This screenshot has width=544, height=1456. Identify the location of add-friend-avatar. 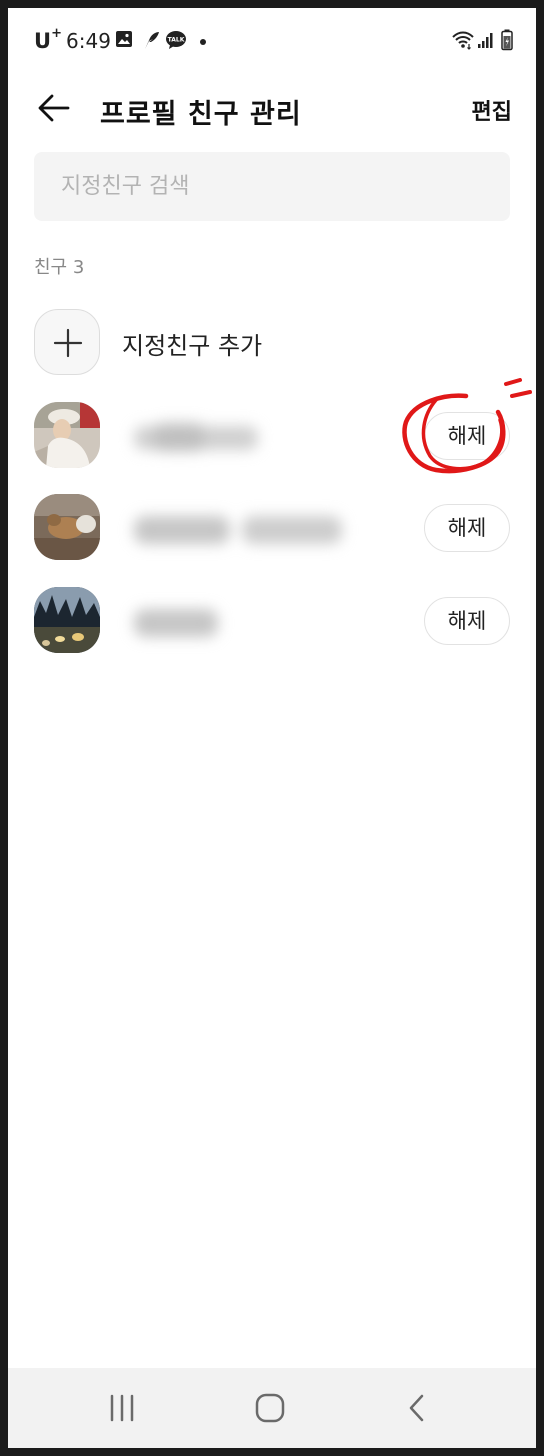
(67, 342).